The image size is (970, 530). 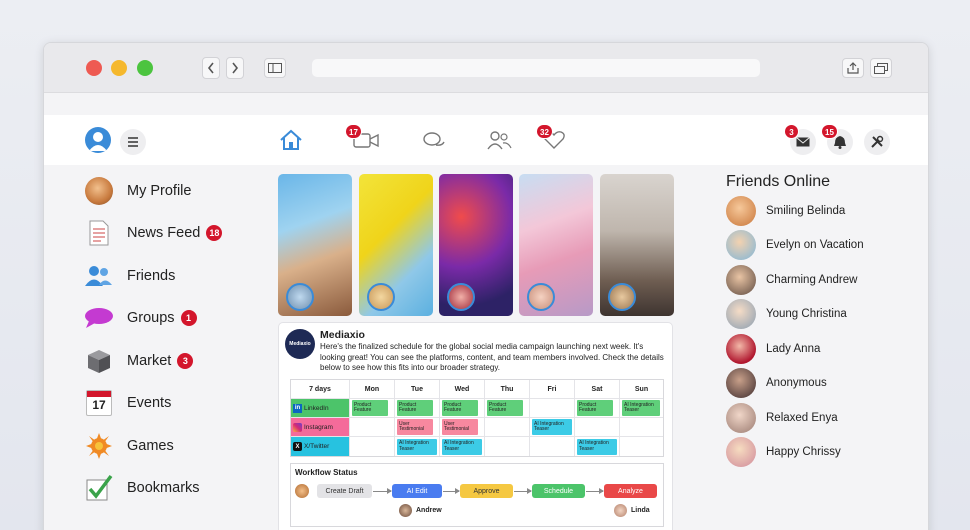 What do you see at coordinates (137, 191) in the screenshot?
I see `sidebar-item-my-profile: My Profile` at bounding box center [137, 191].